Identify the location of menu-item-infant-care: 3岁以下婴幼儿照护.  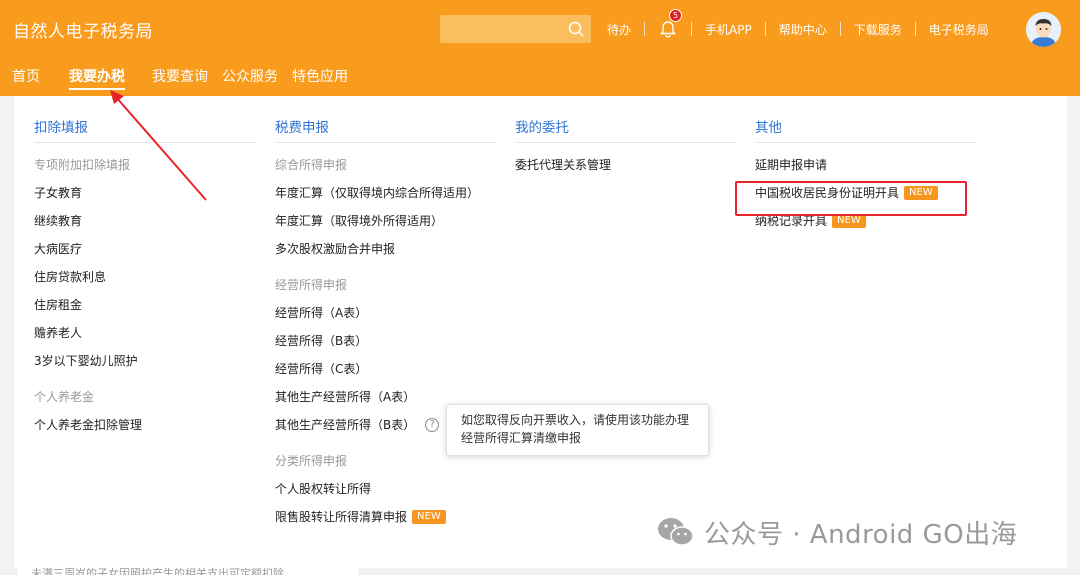
(145, 361).